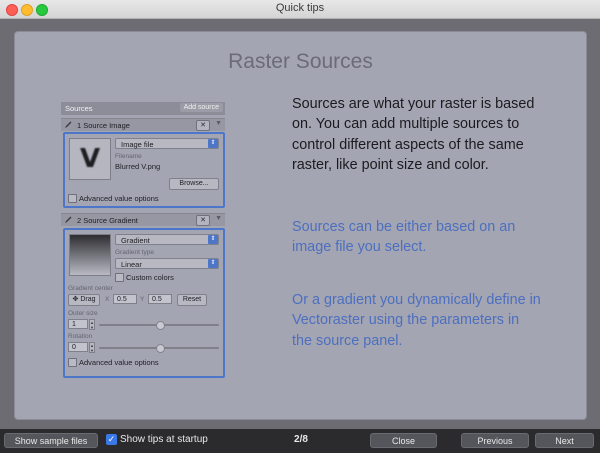 The image size is (600, 453). I want to click on window-title: Quick tips, so click(300, 8).